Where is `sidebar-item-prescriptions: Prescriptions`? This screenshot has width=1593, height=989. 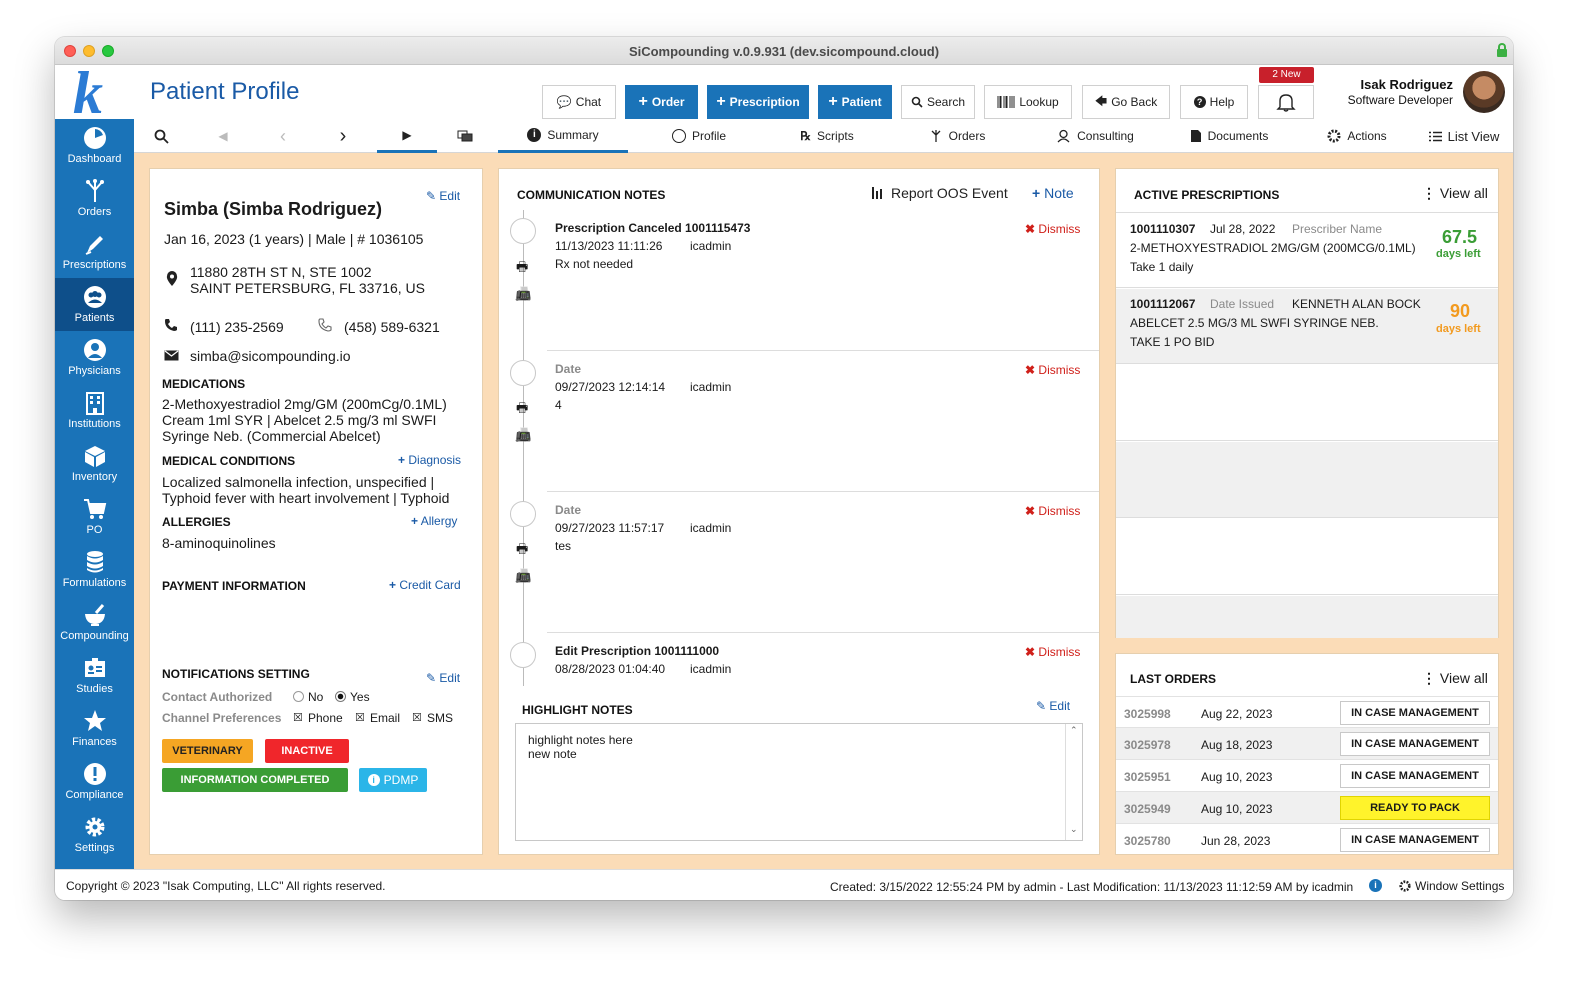 sidebar-item-prescriptions: Prescriptions is located at coordinates (94, 251).